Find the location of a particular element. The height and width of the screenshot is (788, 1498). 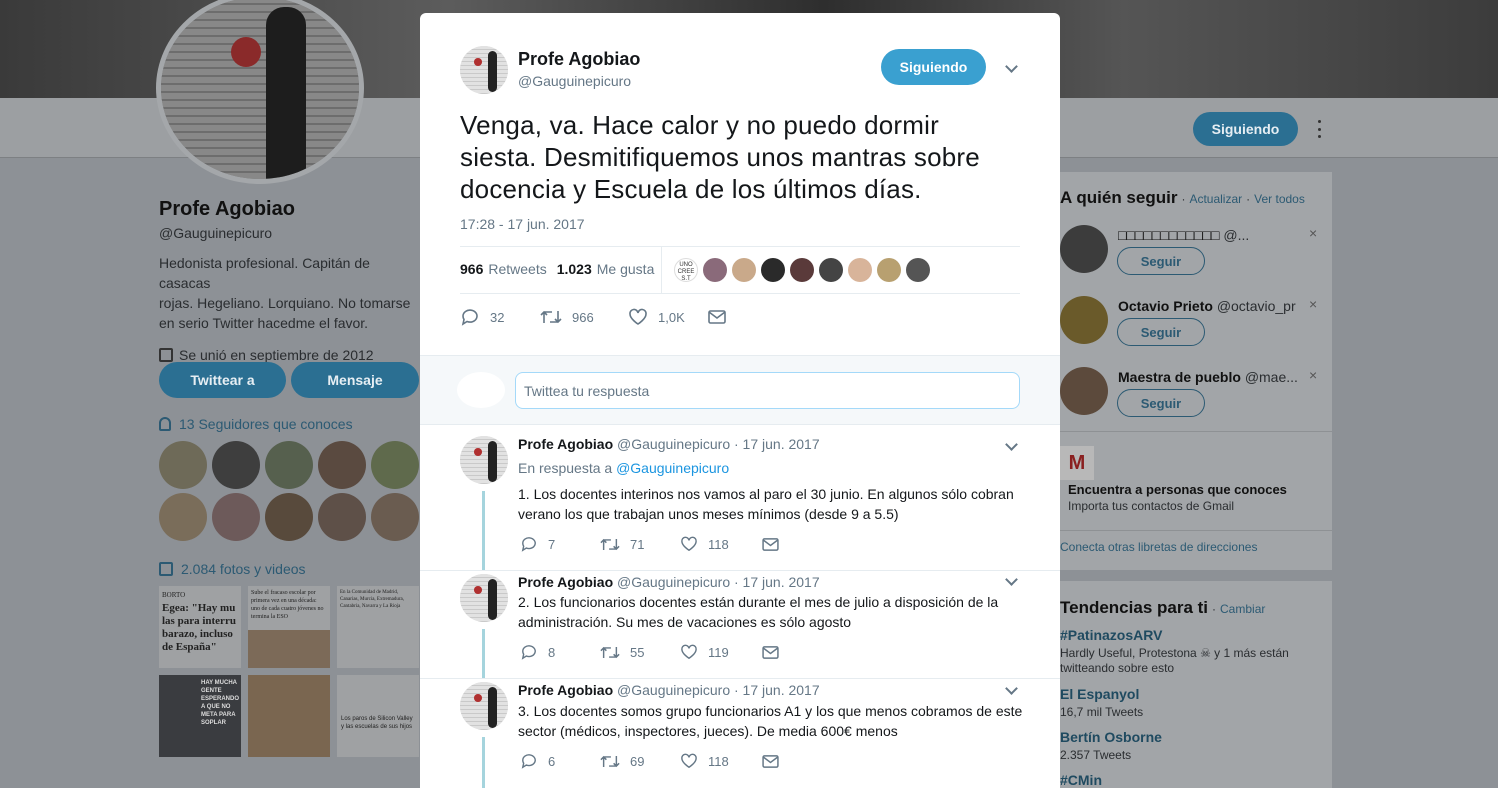

author-handle: @Gauguinepicuro is located at coordinates (574, 81).